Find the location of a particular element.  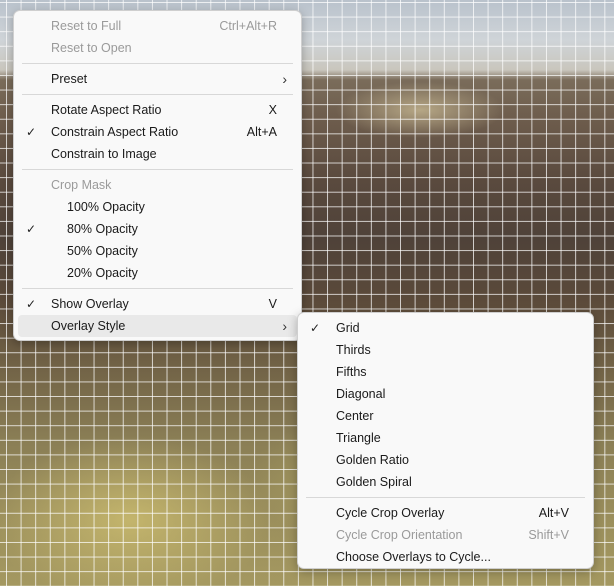

menu-item-triangle: Triangle is located at coordinates (445, 438).